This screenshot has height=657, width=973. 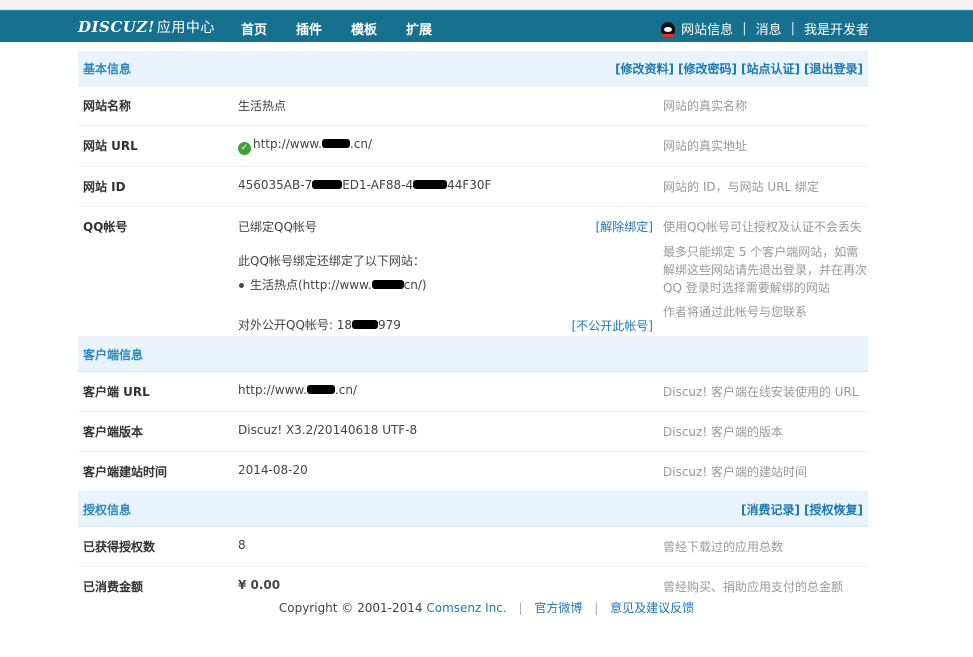 I want to click on field-label: 网站名称, so click(x=107, y=106).